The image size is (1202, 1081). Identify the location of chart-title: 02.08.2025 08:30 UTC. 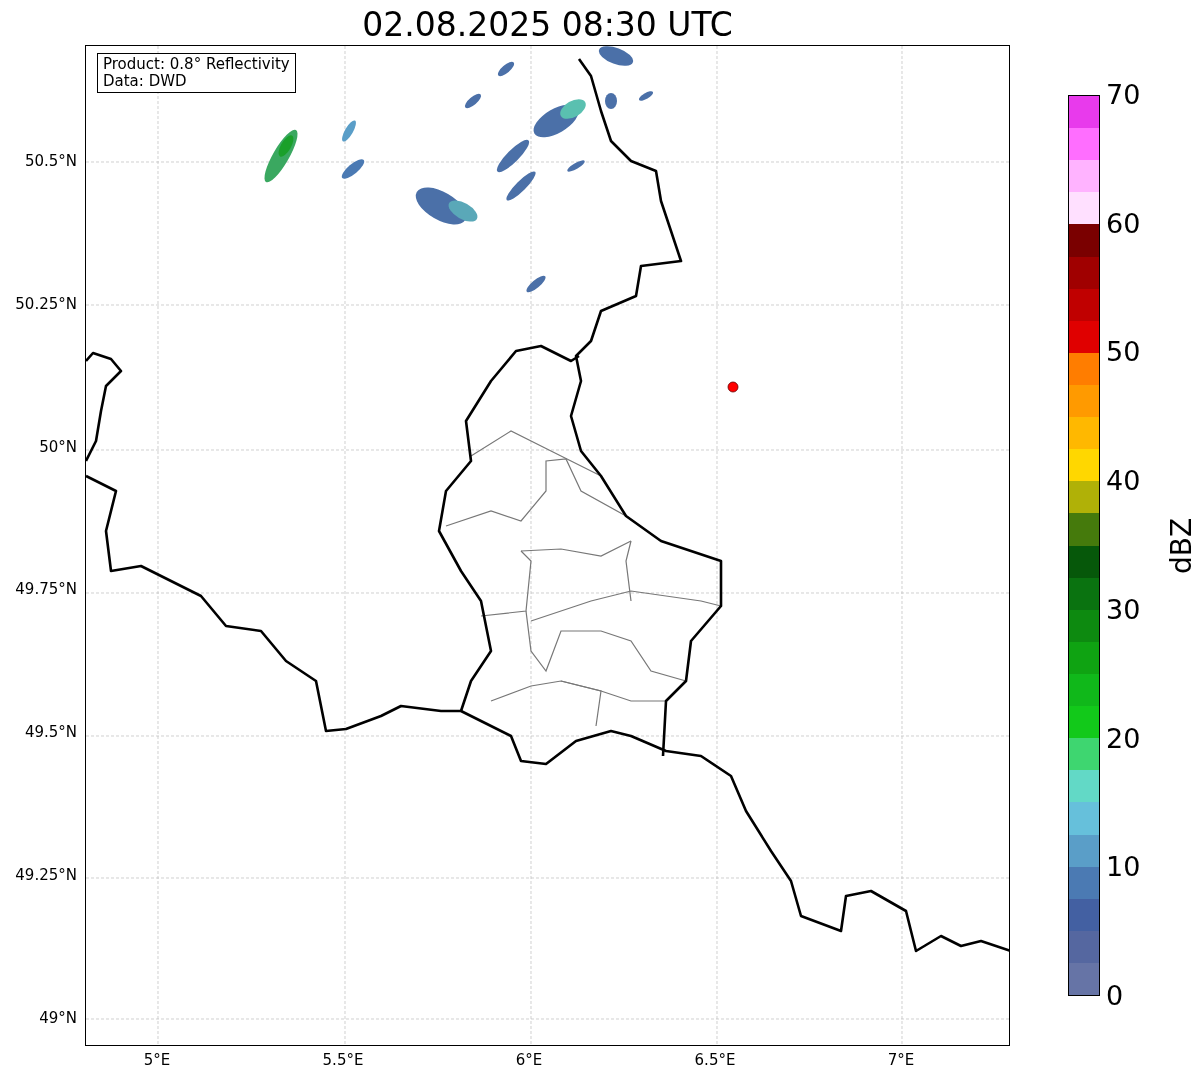
(547, 25).